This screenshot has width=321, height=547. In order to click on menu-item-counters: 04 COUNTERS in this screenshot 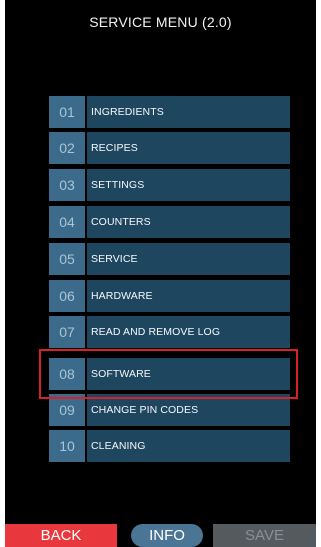, I will do `click(169, 222)`.